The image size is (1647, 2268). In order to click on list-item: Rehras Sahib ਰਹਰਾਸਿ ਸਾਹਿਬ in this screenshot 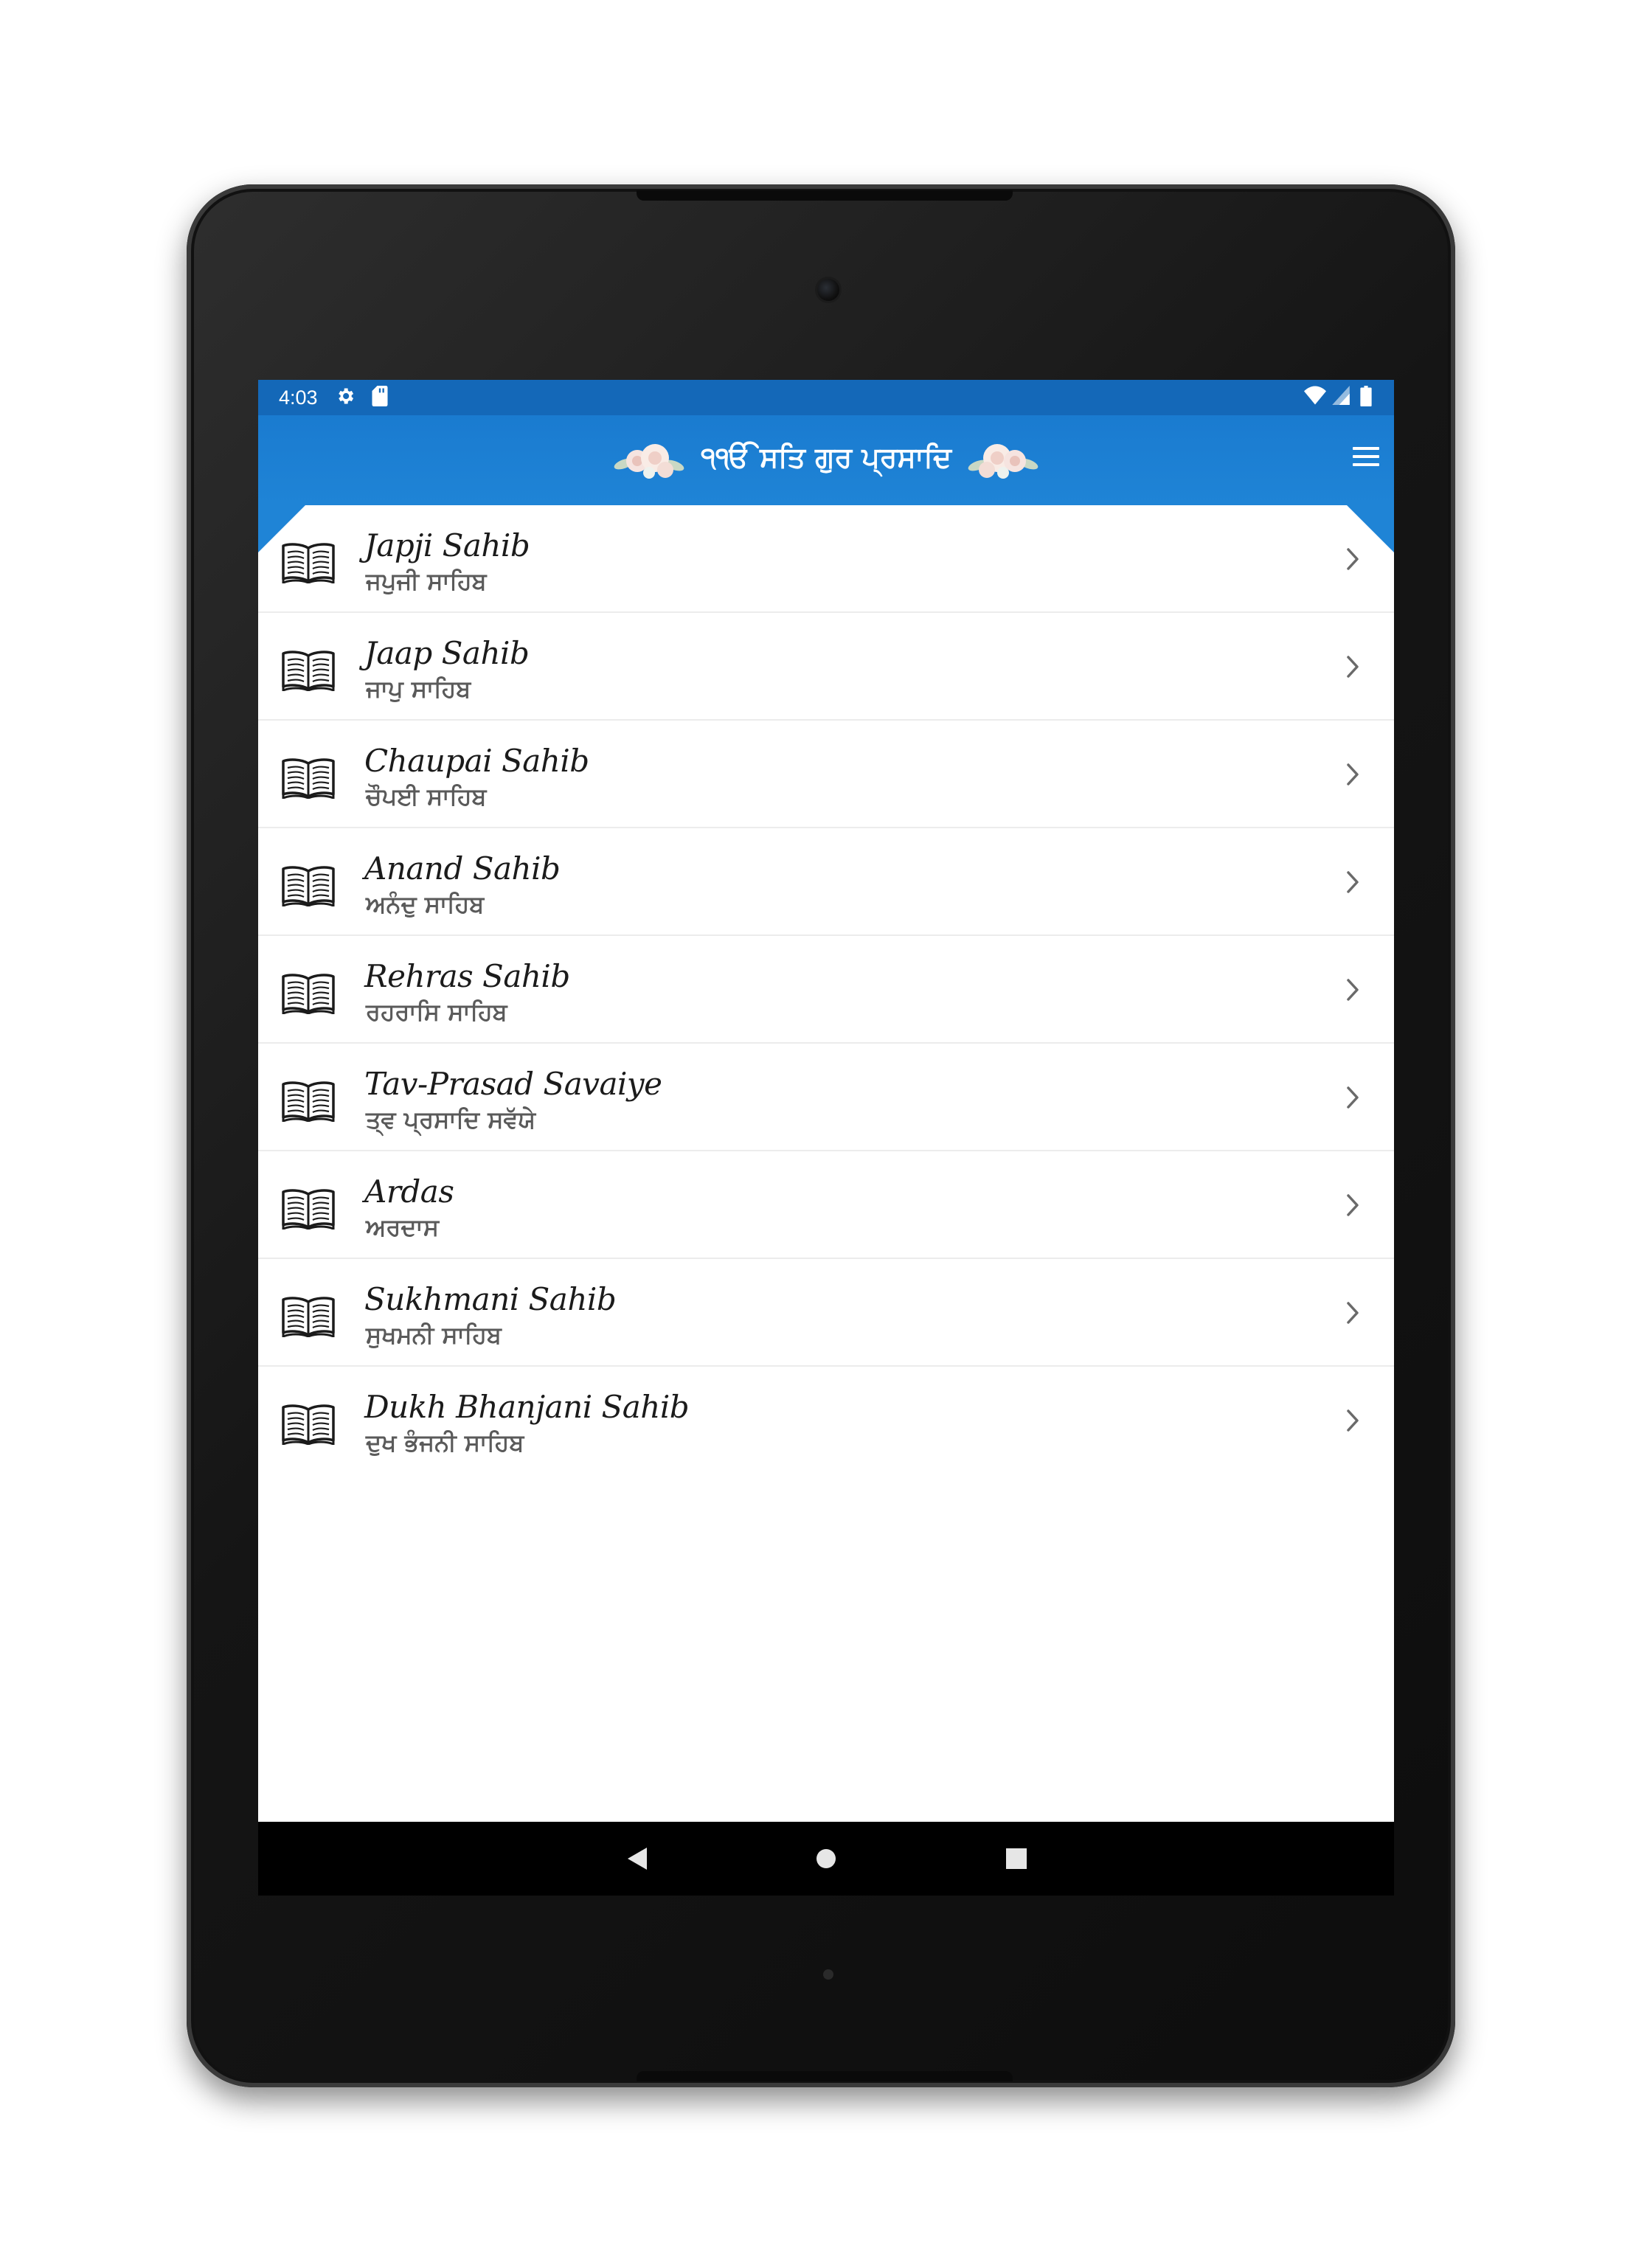, I will do `click(826, 990)`.